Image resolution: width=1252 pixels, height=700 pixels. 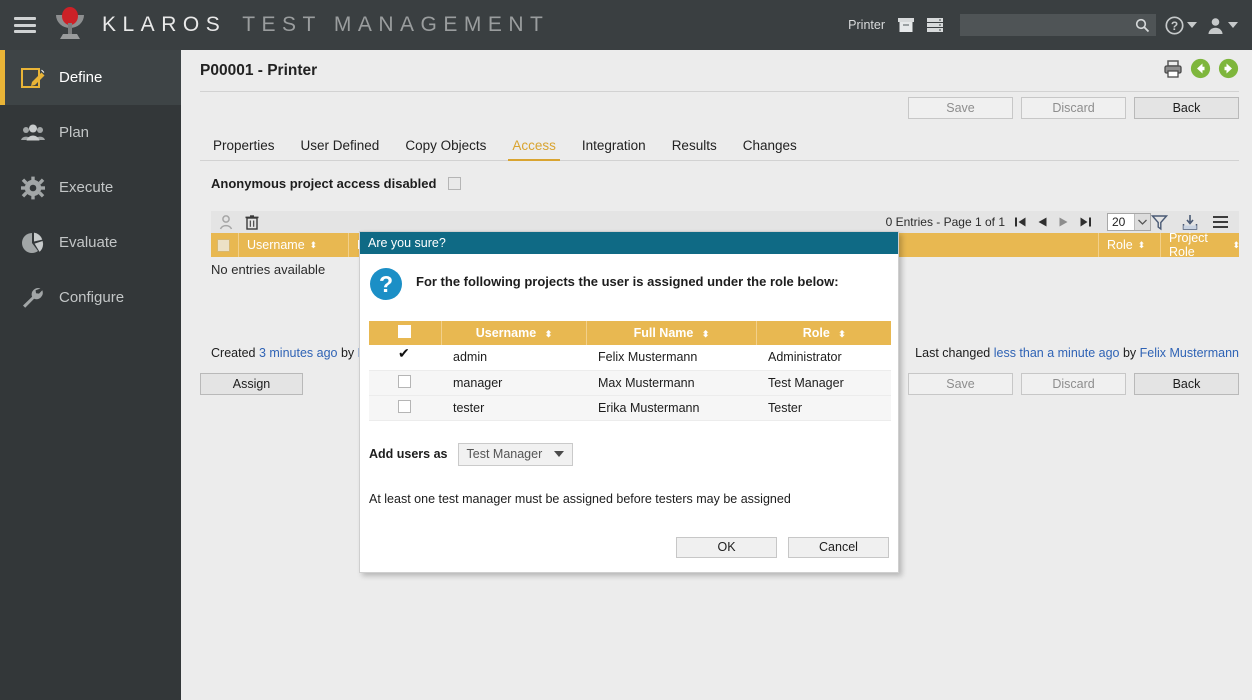 What do you see at coordinates (838, 547) in the screenshot?
I see `cancel-button: Cancel` at bounding box center [838, 547].